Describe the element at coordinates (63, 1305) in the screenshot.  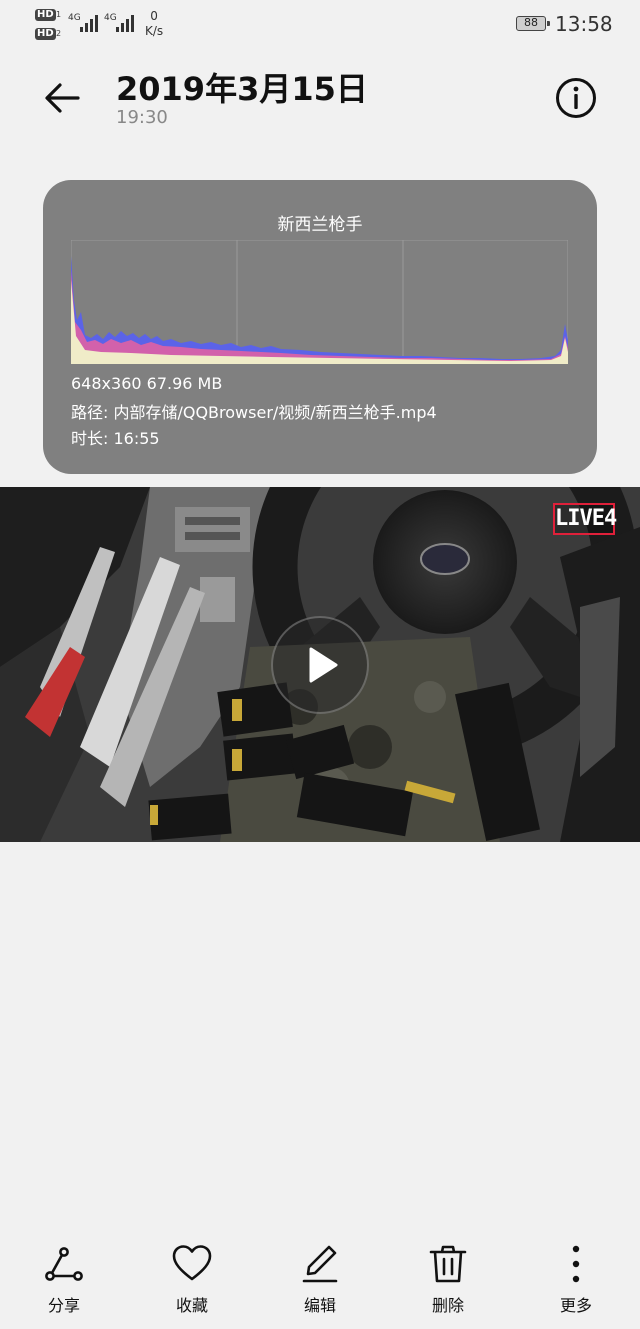
I see `share-label: 分享` at that location.